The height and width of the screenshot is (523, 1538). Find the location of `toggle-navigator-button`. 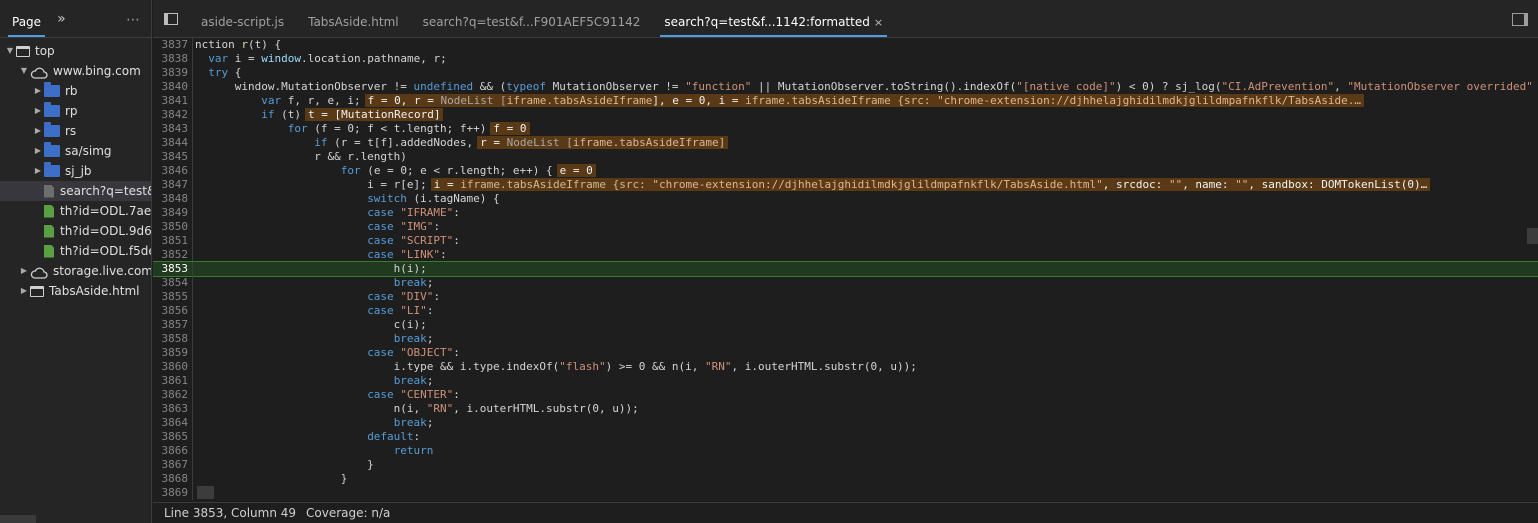

toggle-navigator-button is located at coordinates (171, 19).